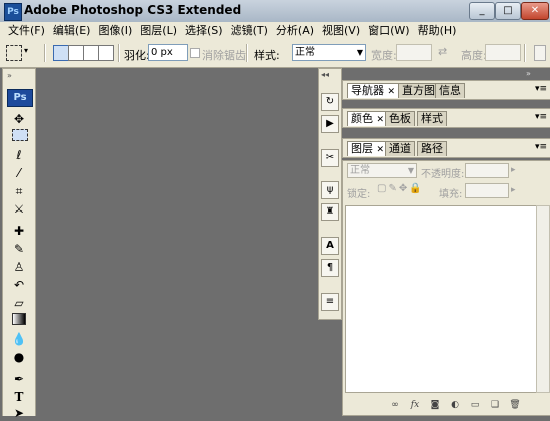  What do you see at coordinates (487, 170) in the screenshot?
I see `opacity-input` at bounding box center [487, 170].